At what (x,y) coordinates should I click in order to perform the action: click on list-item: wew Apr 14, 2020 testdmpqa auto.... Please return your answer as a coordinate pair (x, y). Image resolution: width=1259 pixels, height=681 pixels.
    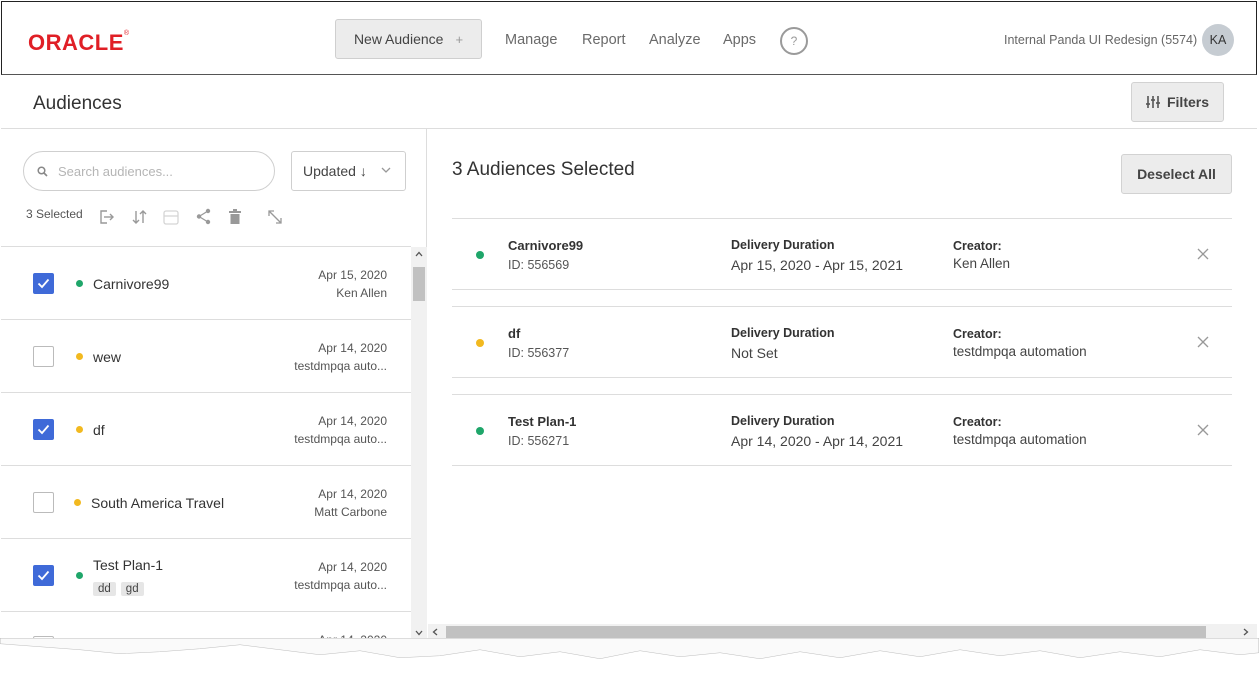
    Looking at the image, I should click on (206, 356).